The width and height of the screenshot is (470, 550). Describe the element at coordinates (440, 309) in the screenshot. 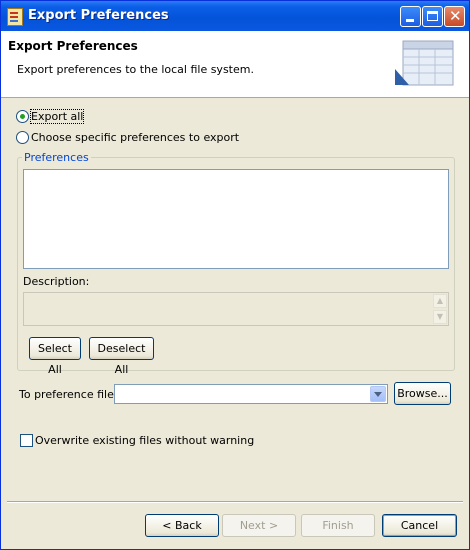

I see `description-scrollbar: ▲ ▼` at that location.